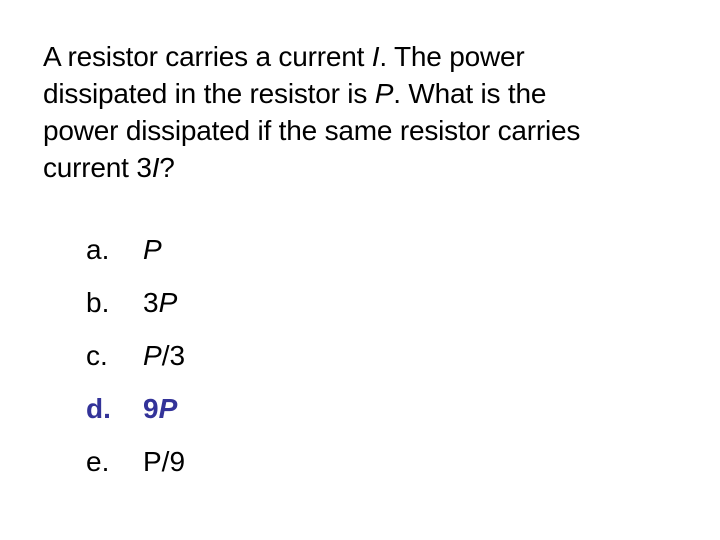 This screenshot has width=720, height=540. Describe the element at coordinates (135, 462) in the screenshot. I see `option-e: e. P/9` at that location.